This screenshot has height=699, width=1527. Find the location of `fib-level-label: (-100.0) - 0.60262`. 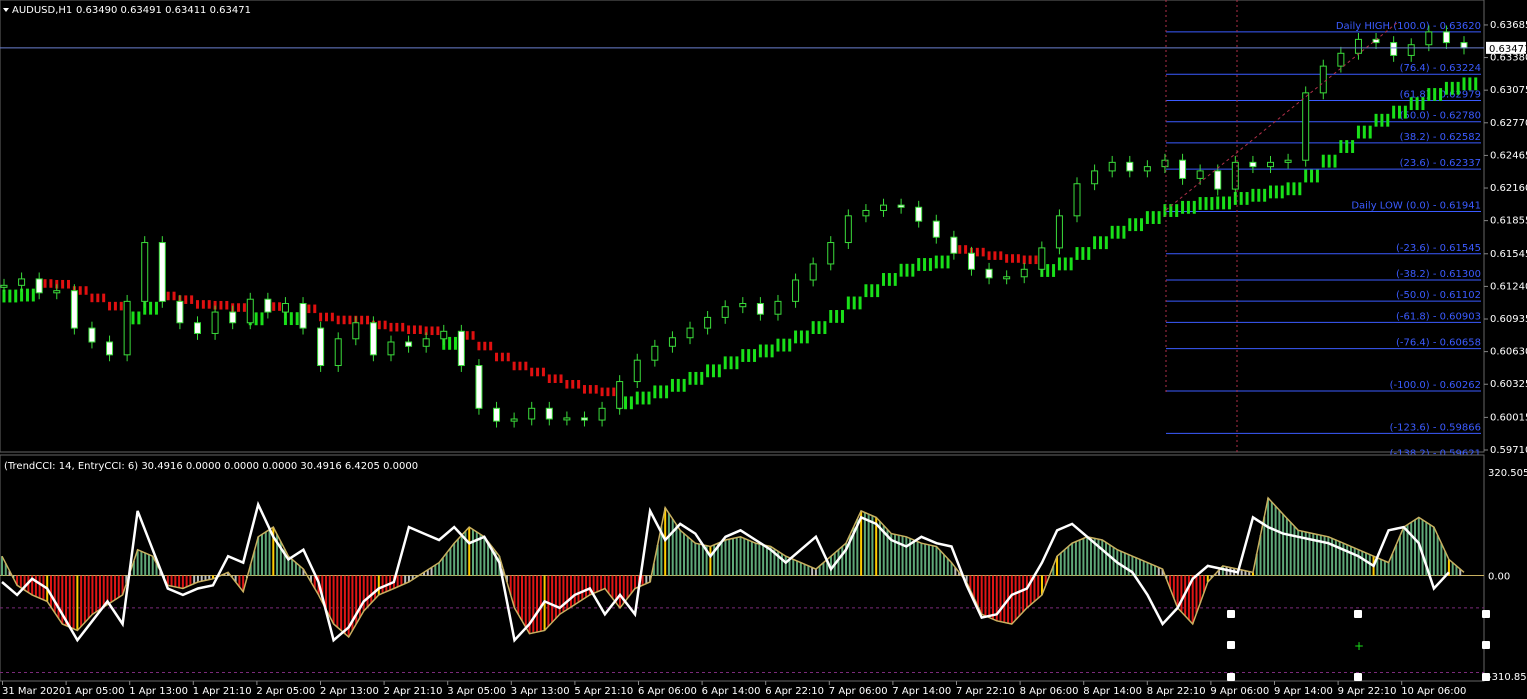

fib-level-label: (-100.0) - 0.60262 is located at coordinates (1435, 385).